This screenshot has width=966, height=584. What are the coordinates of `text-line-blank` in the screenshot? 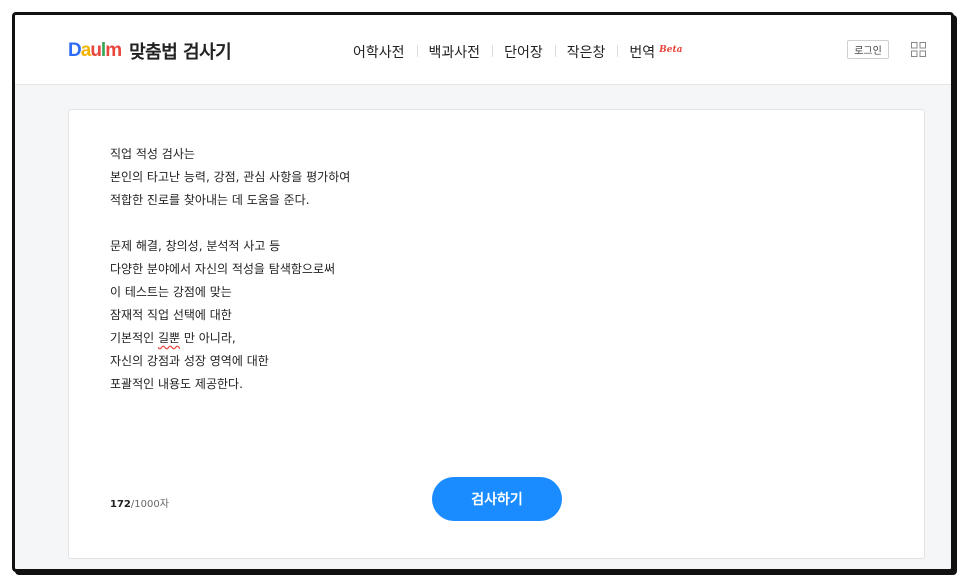 It's located at (460, 223).